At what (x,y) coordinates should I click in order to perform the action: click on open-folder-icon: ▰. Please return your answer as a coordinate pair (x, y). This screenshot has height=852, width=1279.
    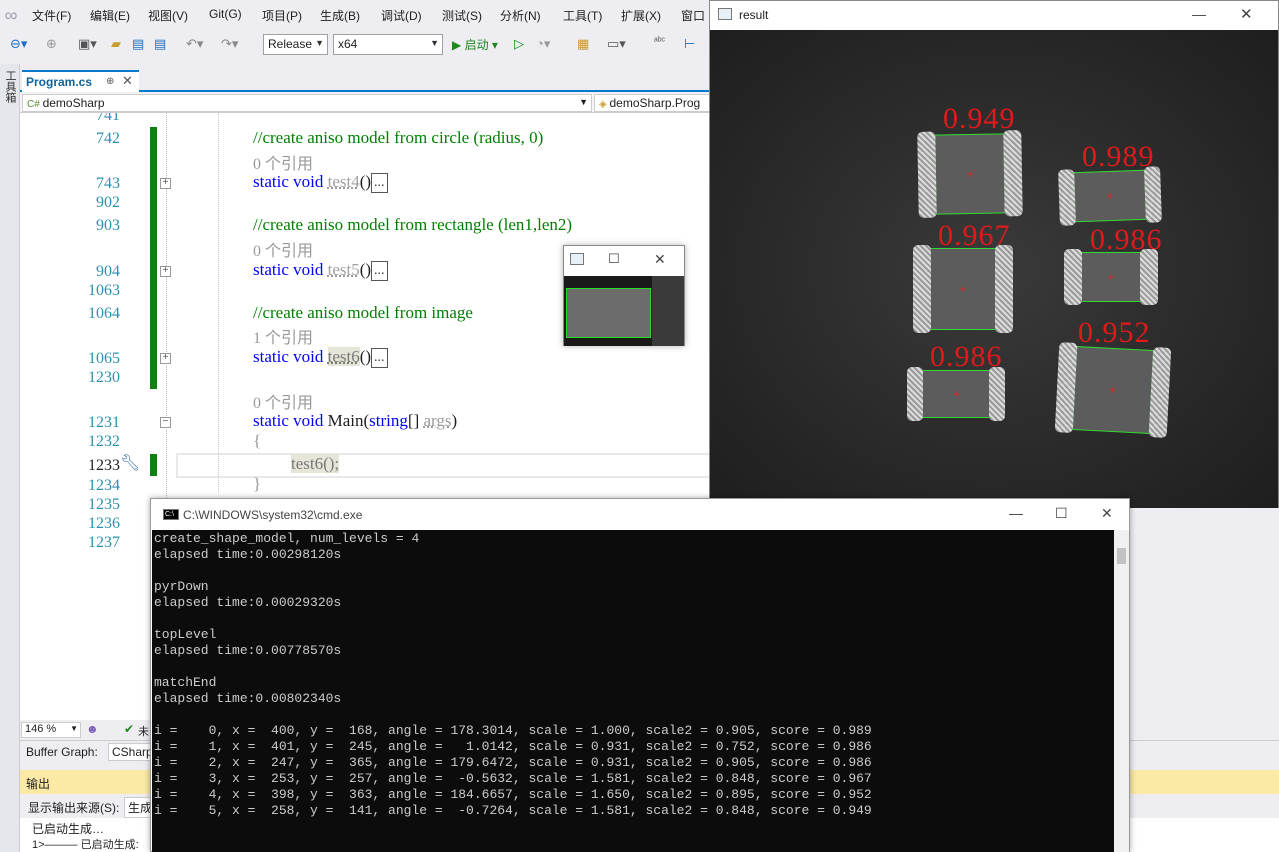
    Looking at the image, I should click on (116, 44).